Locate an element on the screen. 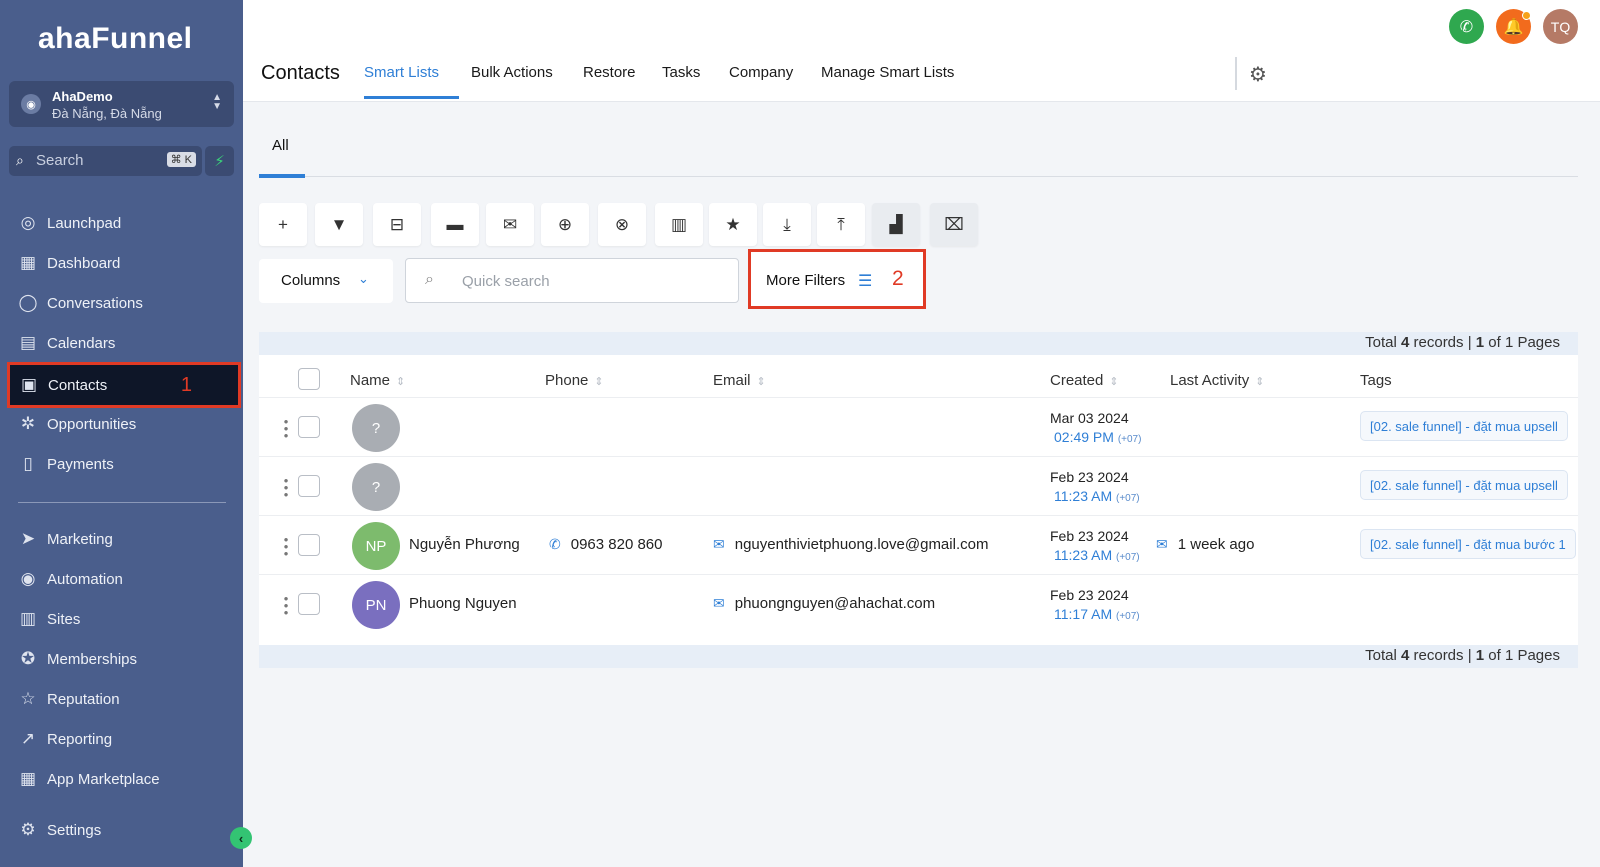  tag-badge: [02. sale funnel] - đặt mua bước 1 is located at coordinates (1468, 544).